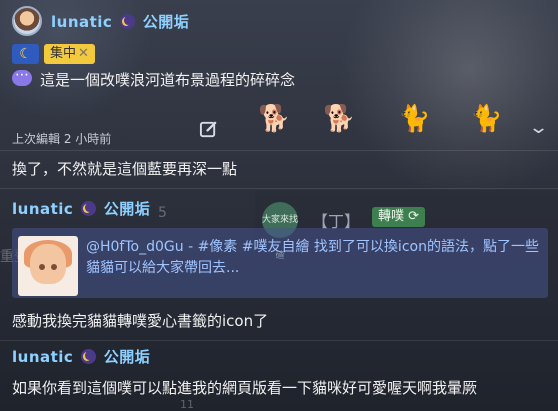 The height and width of the screenshot is (411, 558). I want to click on replurk-label: 轉噗, so click(391, 216).